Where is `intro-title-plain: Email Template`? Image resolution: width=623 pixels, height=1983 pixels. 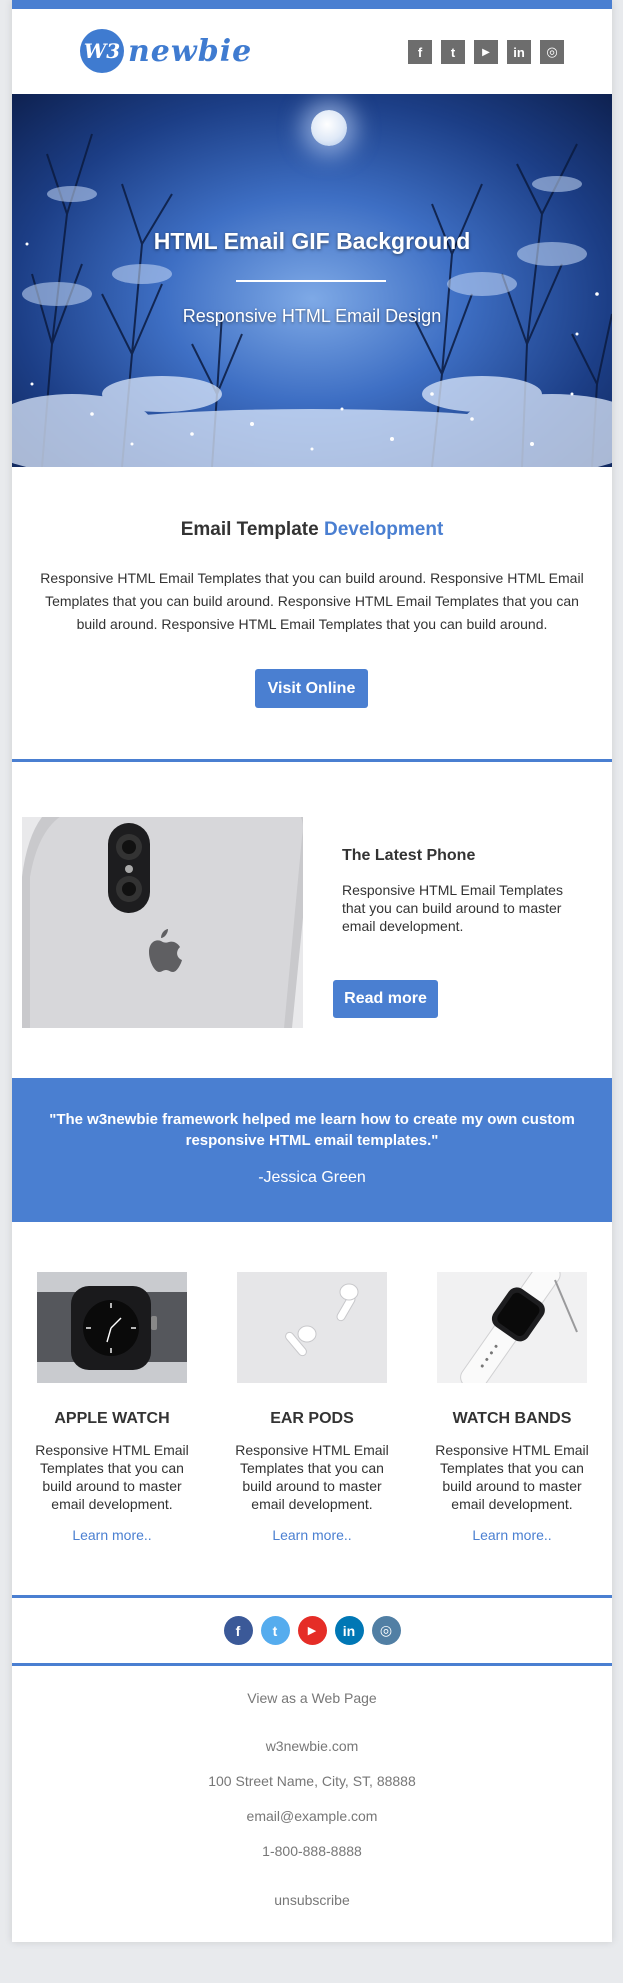
intro-title-plain: Email Template is located at coordinates (252, 529).